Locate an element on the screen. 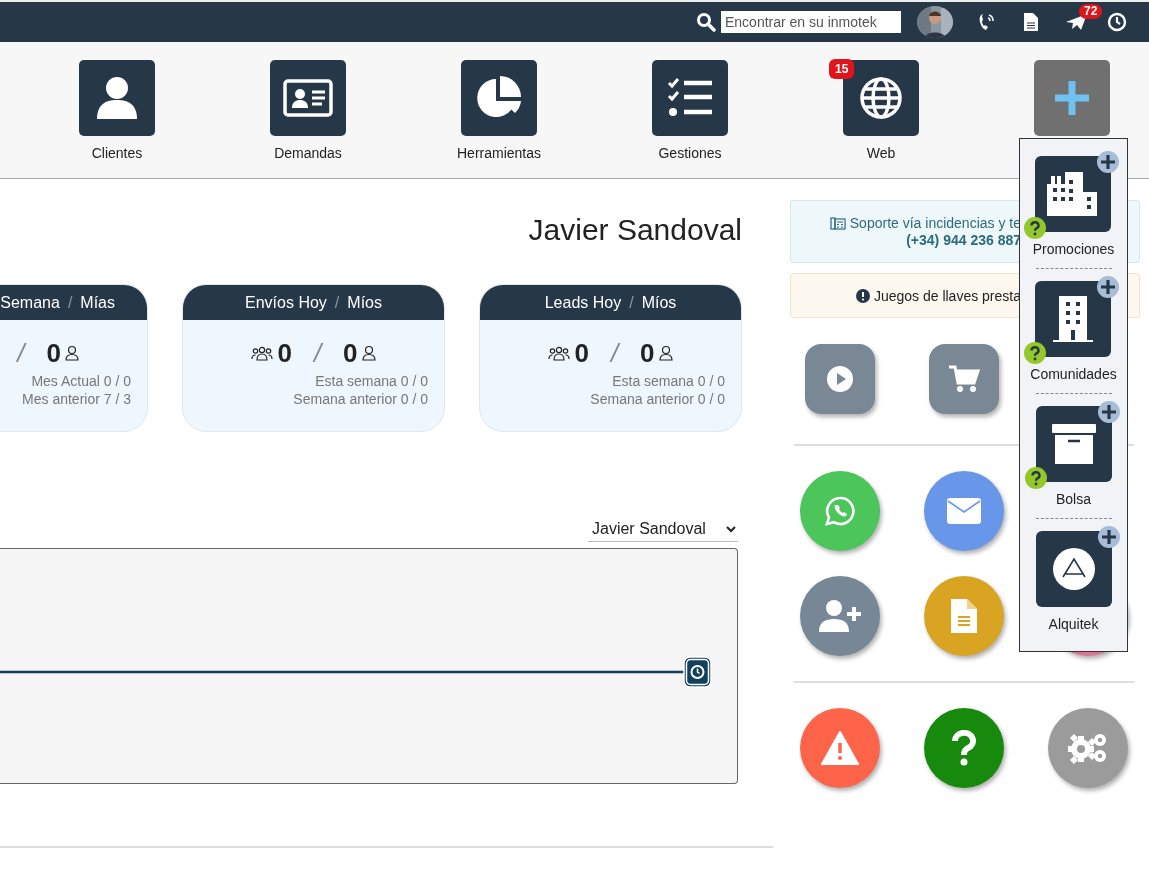 Image resolution: width=1149 pixels, height=877 pixels. card-title: Semana is located at coordinates (30, 302).